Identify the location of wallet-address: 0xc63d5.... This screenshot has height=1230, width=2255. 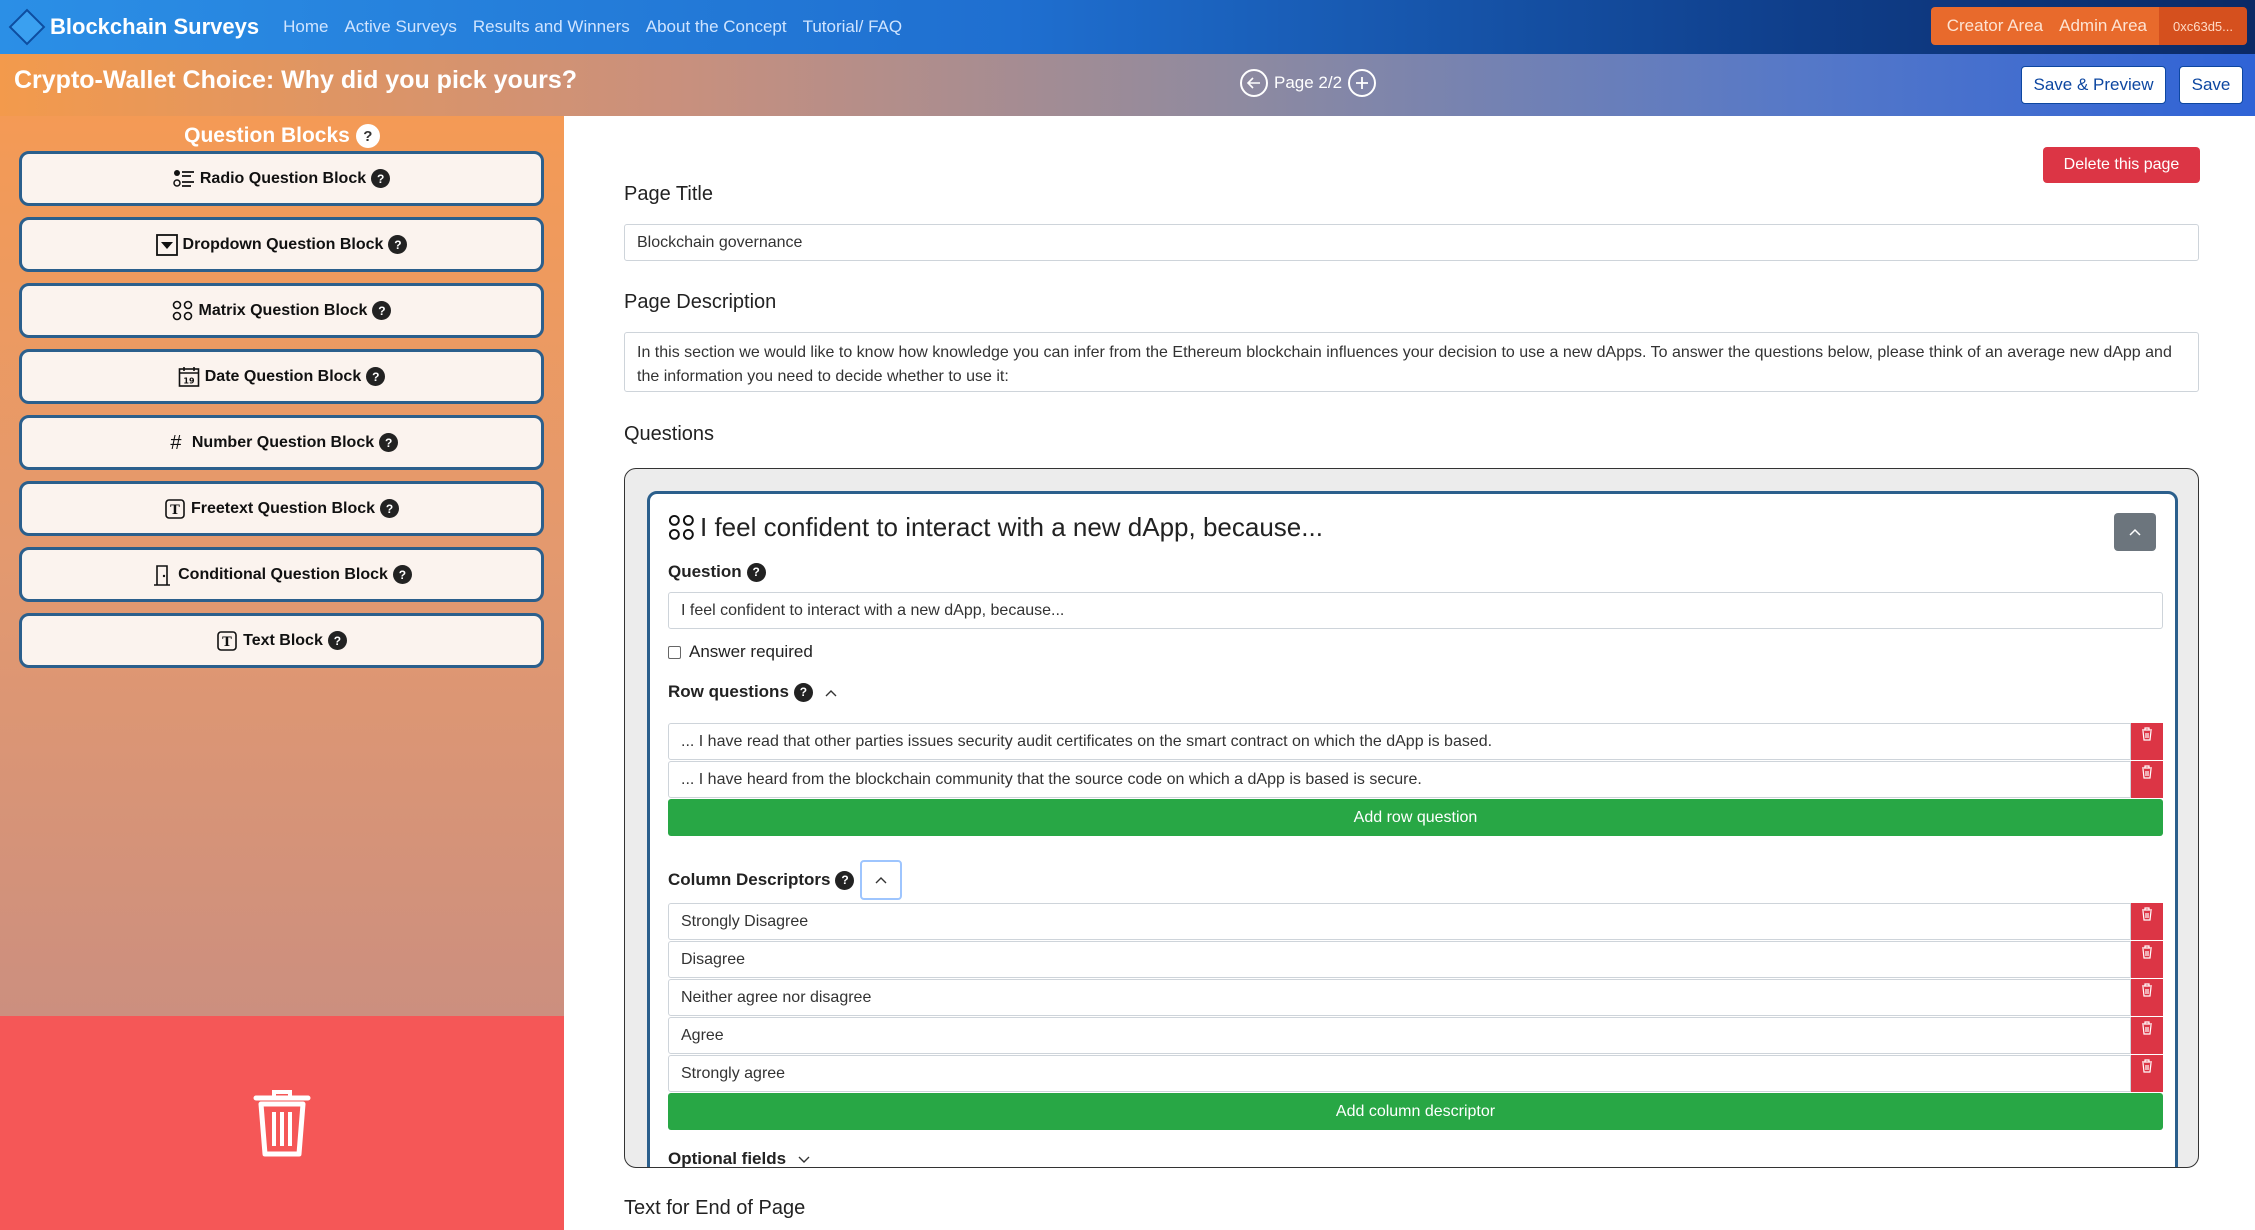
(2203, 26).